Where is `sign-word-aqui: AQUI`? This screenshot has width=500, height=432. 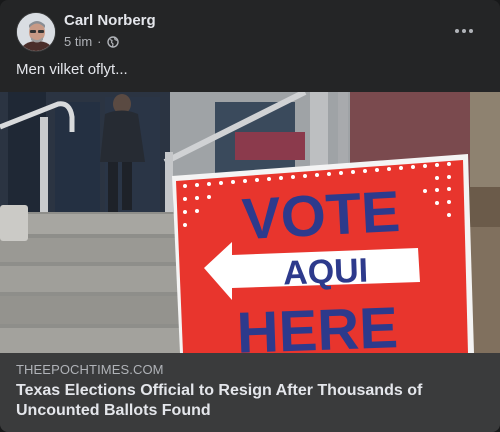 sign-word-aqui: AQUI is located at coordinates (325, 272).